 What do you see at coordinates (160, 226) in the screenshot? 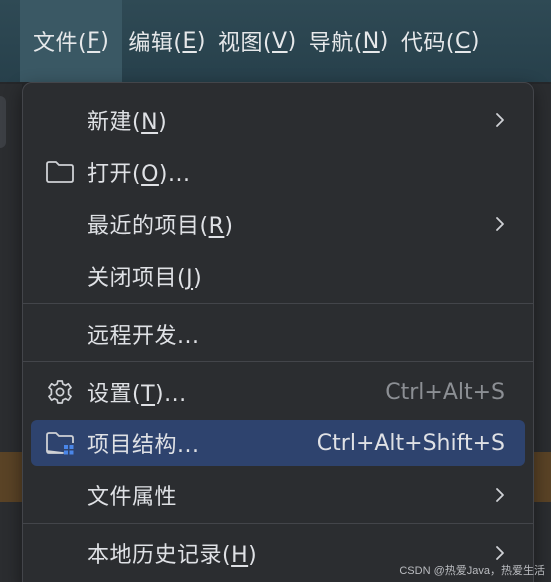
I see `menu-item-recent-projects-label: 最近的项目(R)` at bounding box center [160, 226].